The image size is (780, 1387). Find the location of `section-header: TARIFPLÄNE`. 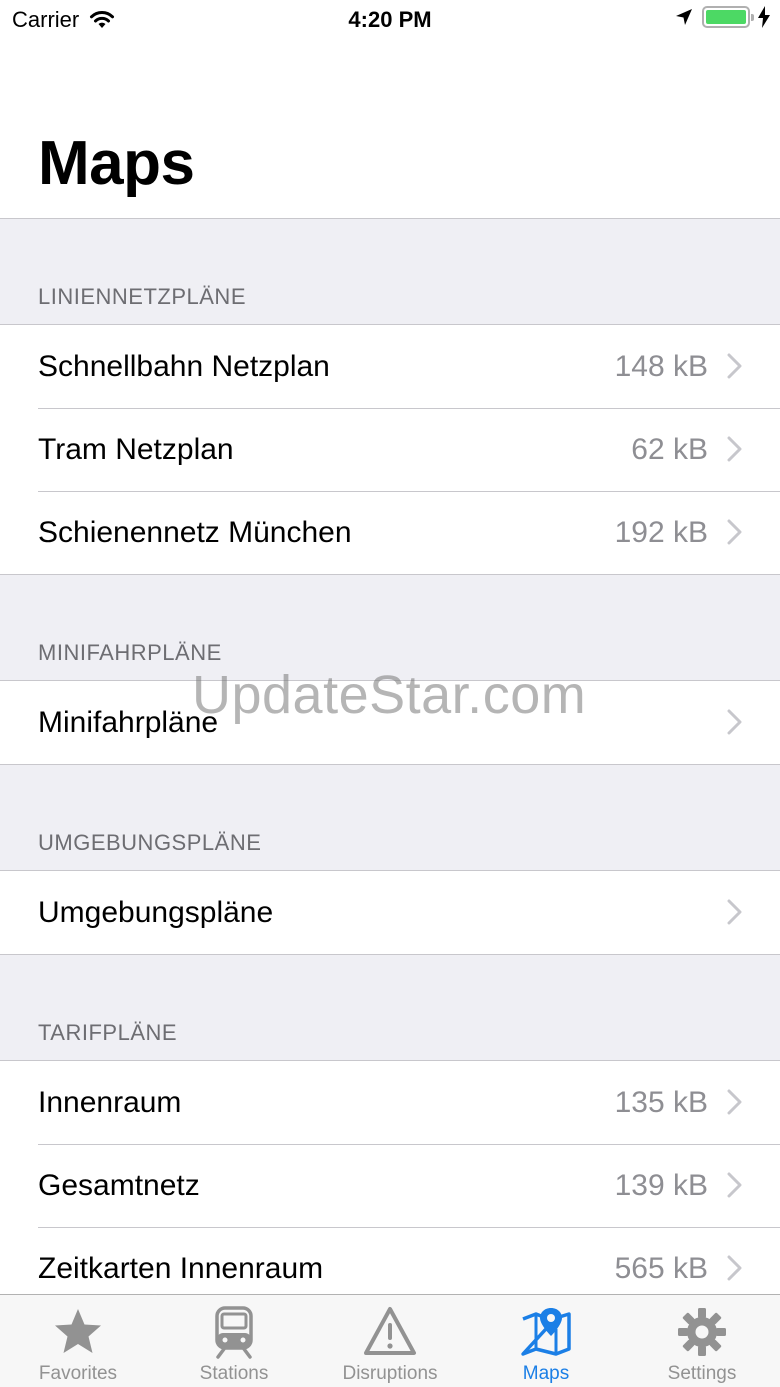

section-header: TARIFPLÄNE is located at coordinates (390, 1007).